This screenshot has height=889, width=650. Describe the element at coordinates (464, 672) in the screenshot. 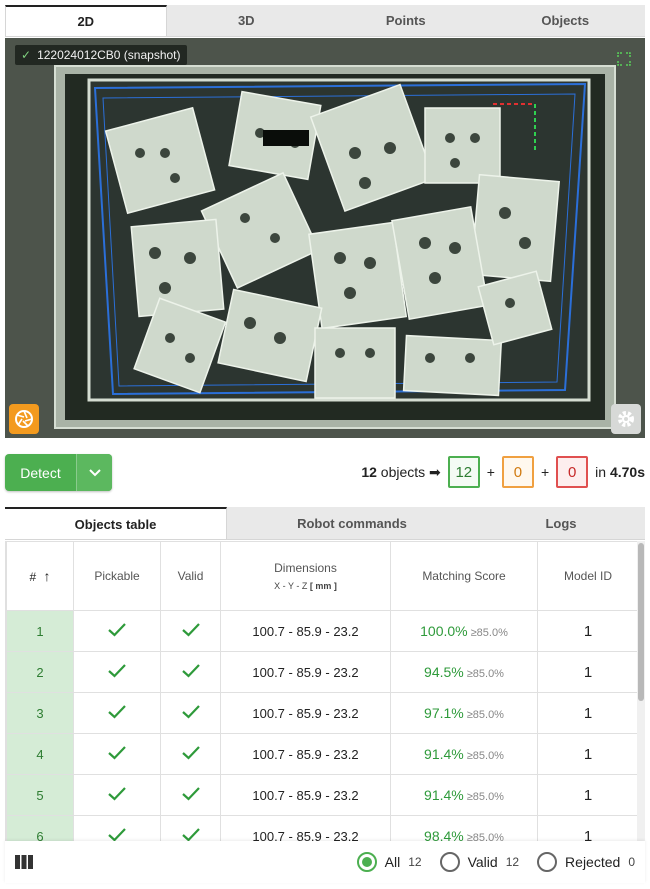

I see `matching-score-cell: 94.5% ≥85.0%` at that location.